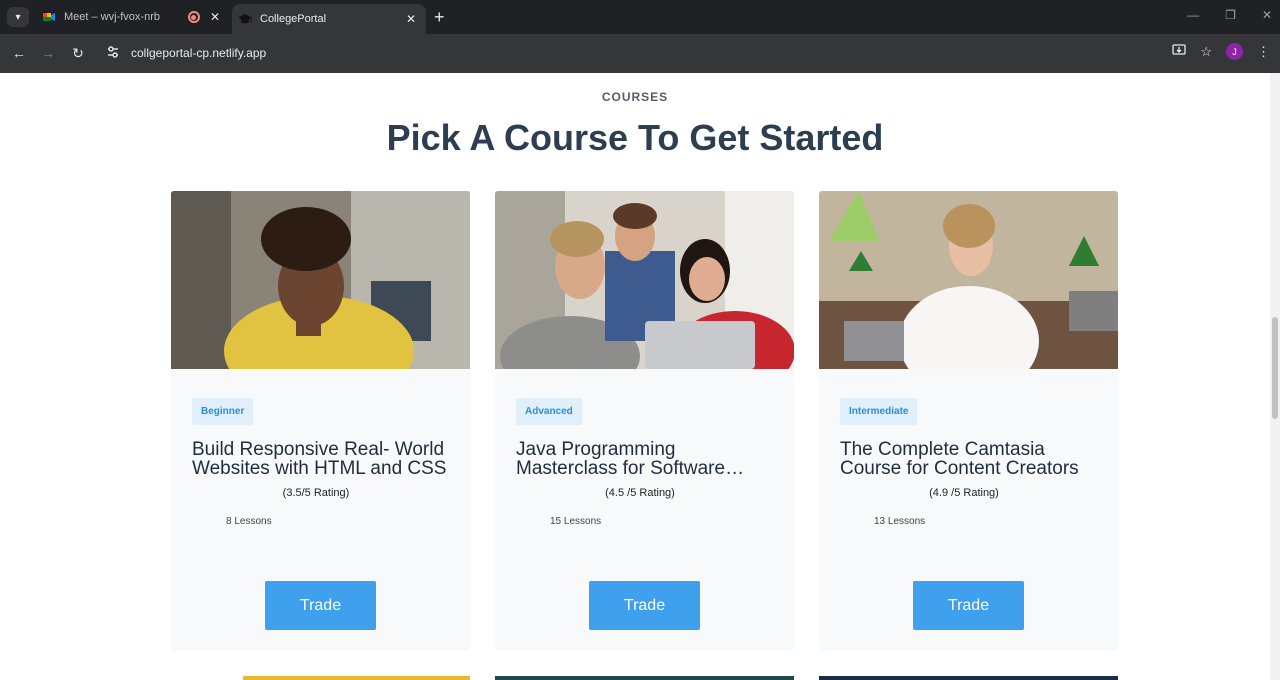 This screenshot has width=1280, height=680. What do you see at coordinates (19, 53) in the screenshot?
I see `back-arrow-icon: ←` at bounding box center [19, 53].